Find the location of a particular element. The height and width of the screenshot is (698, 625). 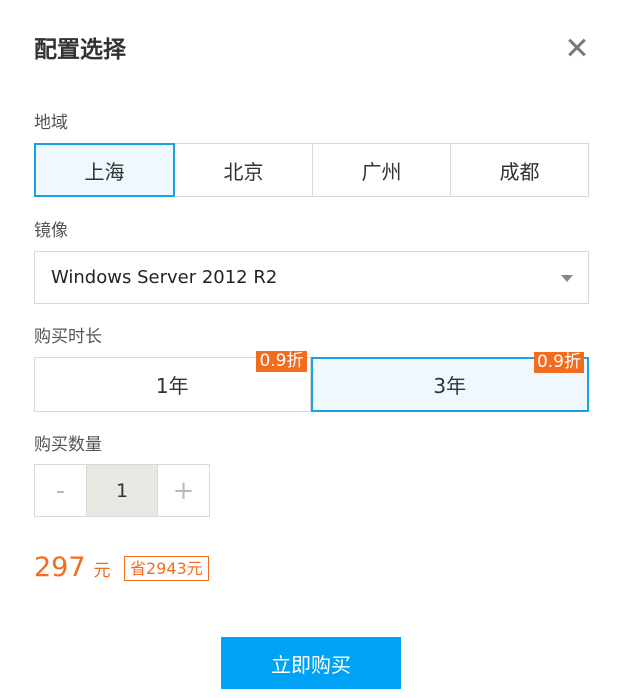

region-option-shanghai: 上海 is located at coordinates (104, 170).